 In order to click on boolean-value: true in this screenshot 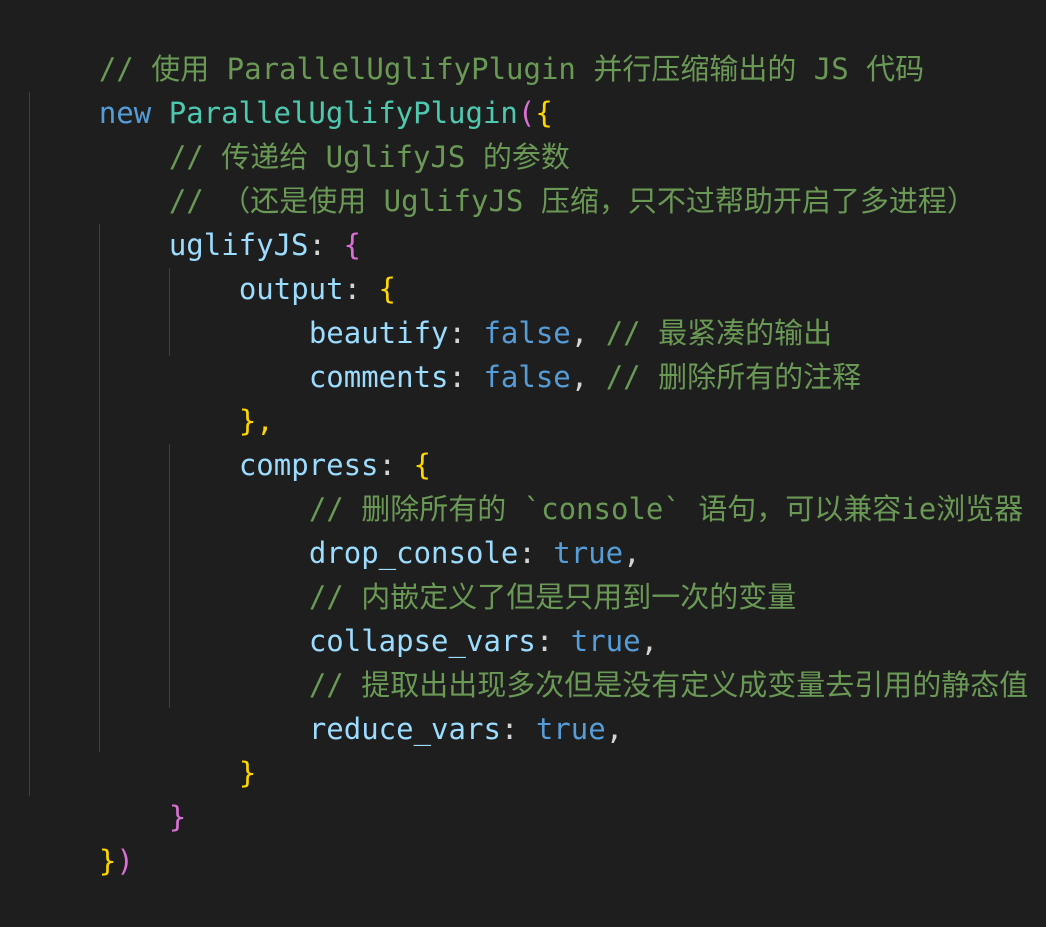, I will do `click(570, 729)`.